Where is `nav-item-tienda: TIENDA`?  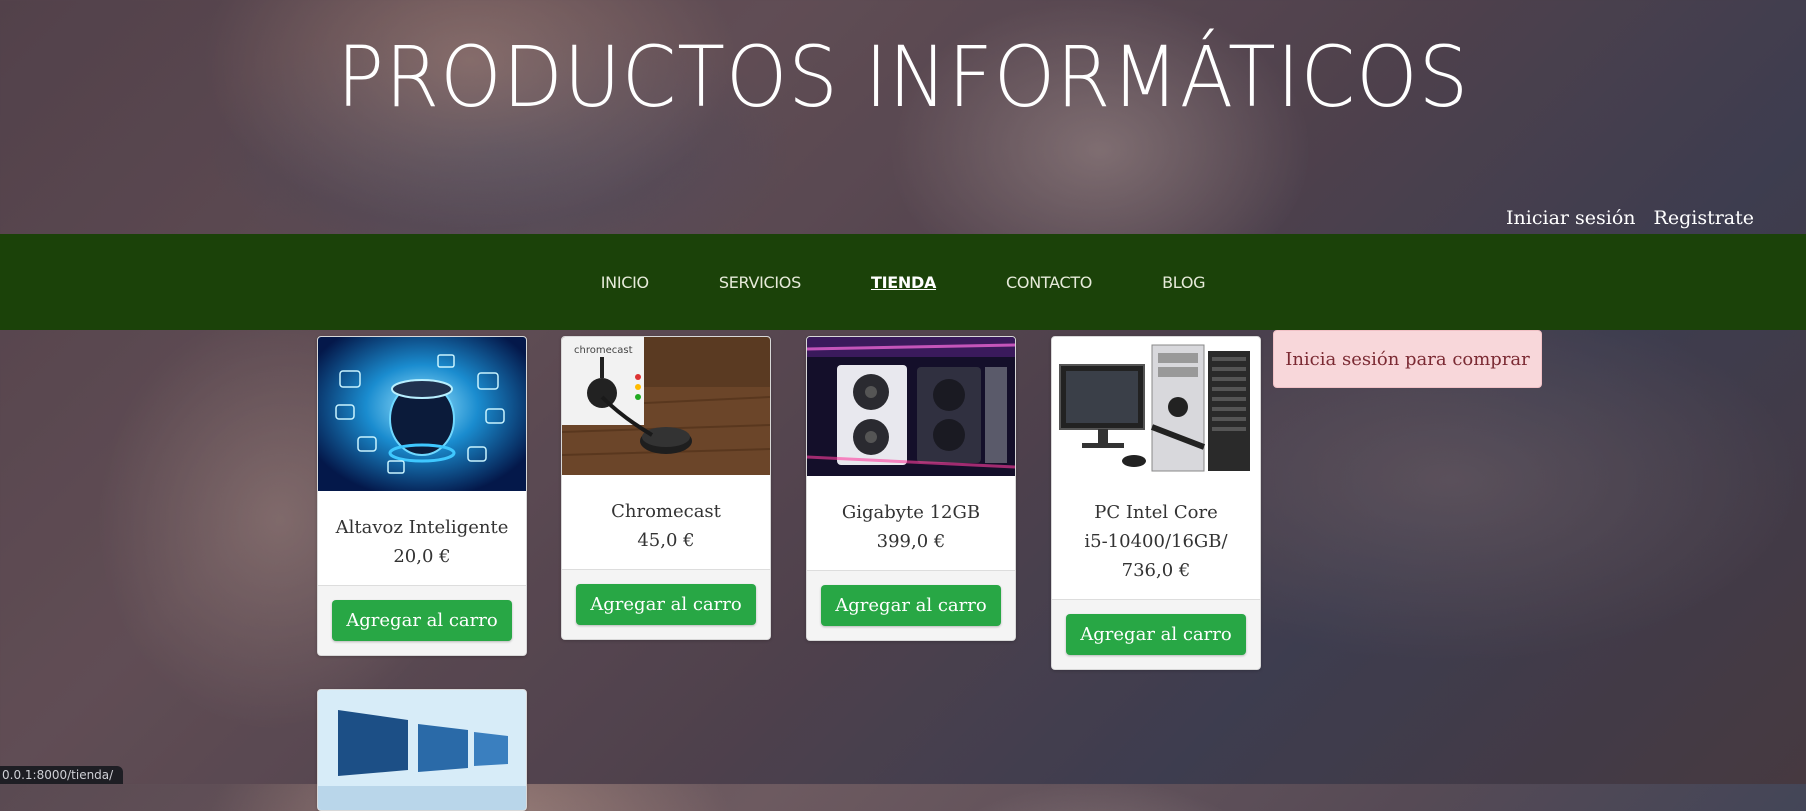 nav-item-tienda: TIENDA is located at coordinates (903, 282).